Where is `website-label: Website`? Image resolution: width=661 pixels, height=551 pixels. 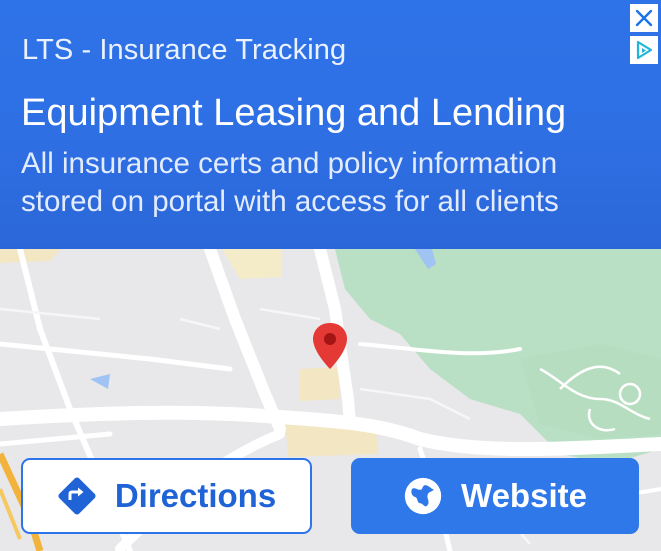
website-label: Website is located at coordinates (524, 495).